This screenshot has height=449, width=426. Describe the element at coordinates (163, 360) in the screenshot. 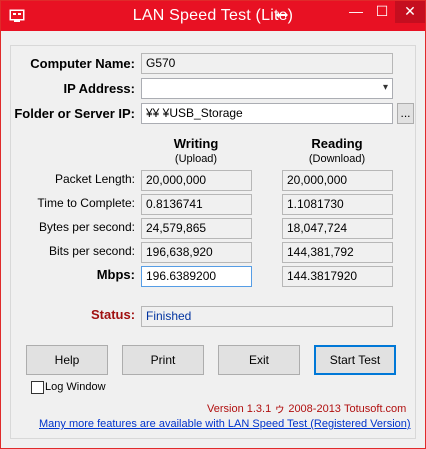

I see `print-button: Print` at that location.